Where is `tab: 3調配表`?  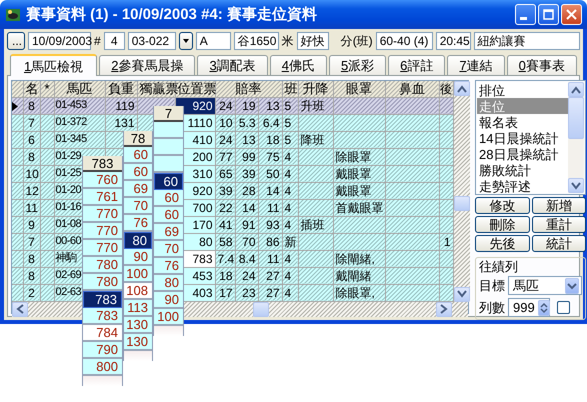
tab: 3調配表 is located at coordinates (232, 65).